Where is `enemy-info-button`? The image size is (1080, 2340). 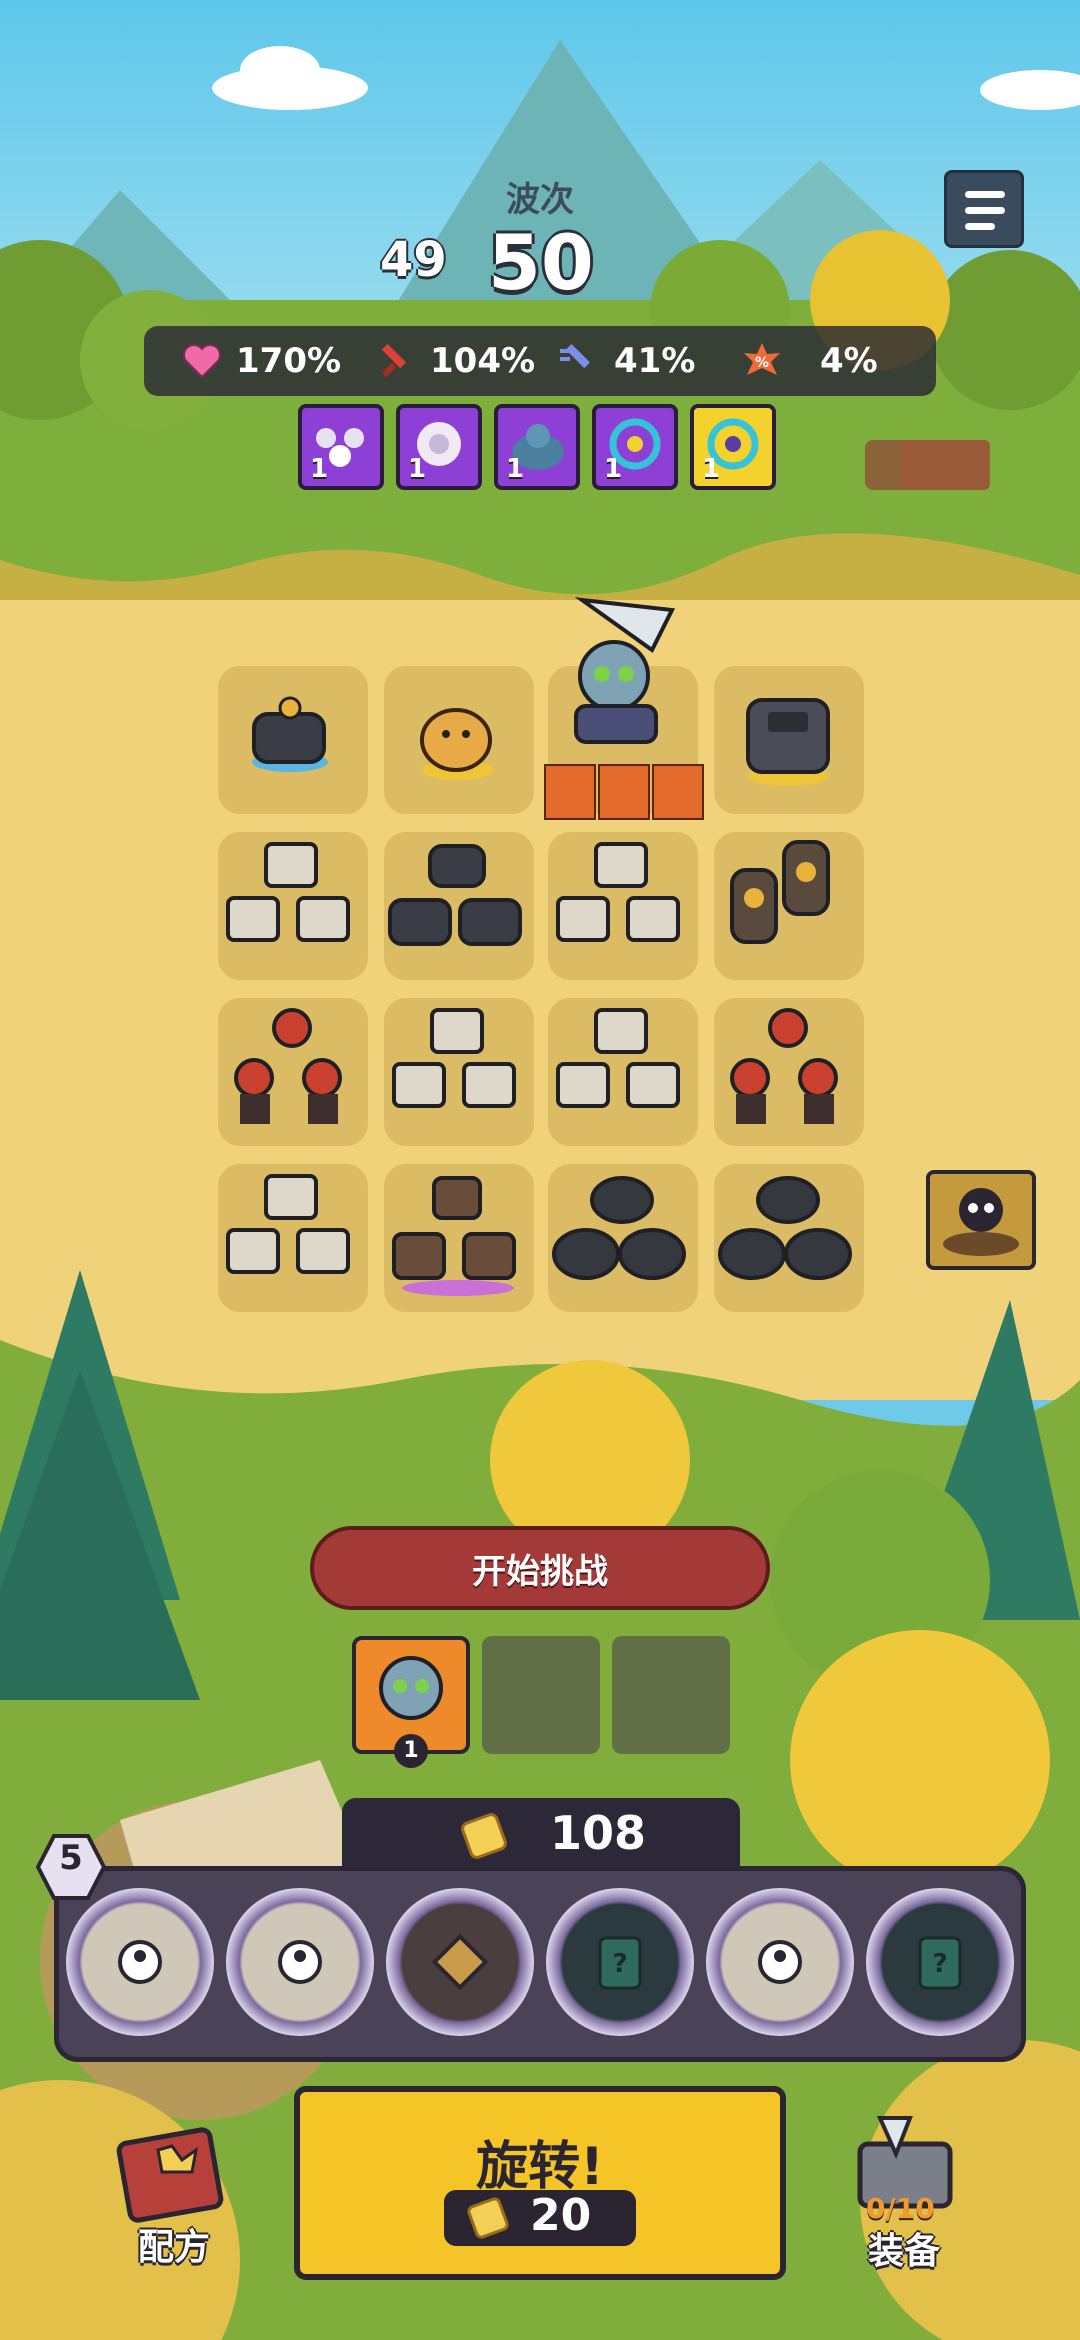 enemy-info-button is located at coordinates (981, 1220).